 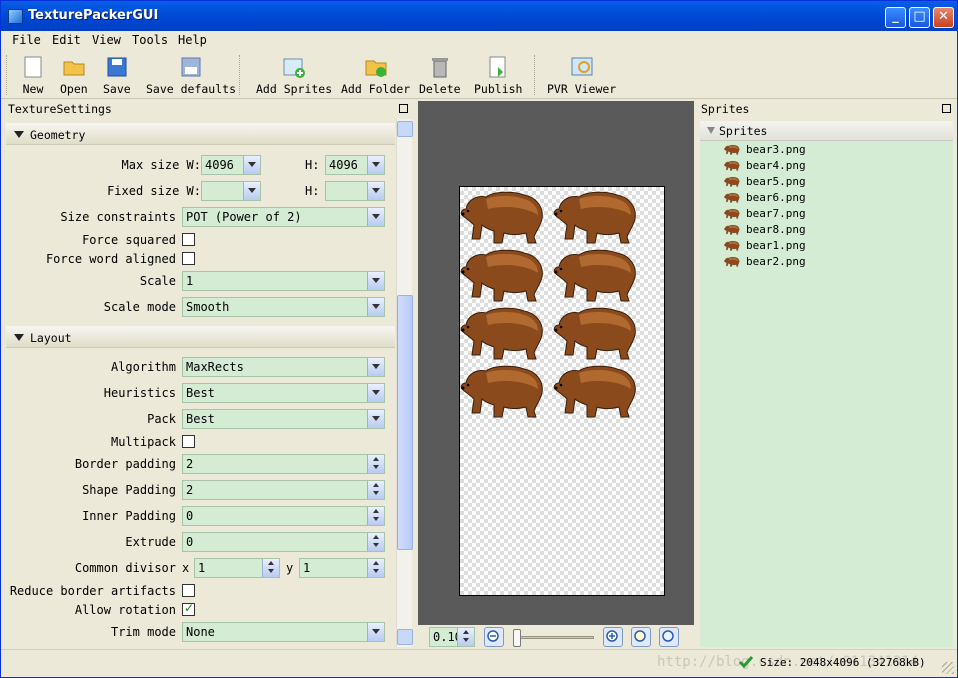 I want to click on zoom-slider, so click(x=553, y=638).